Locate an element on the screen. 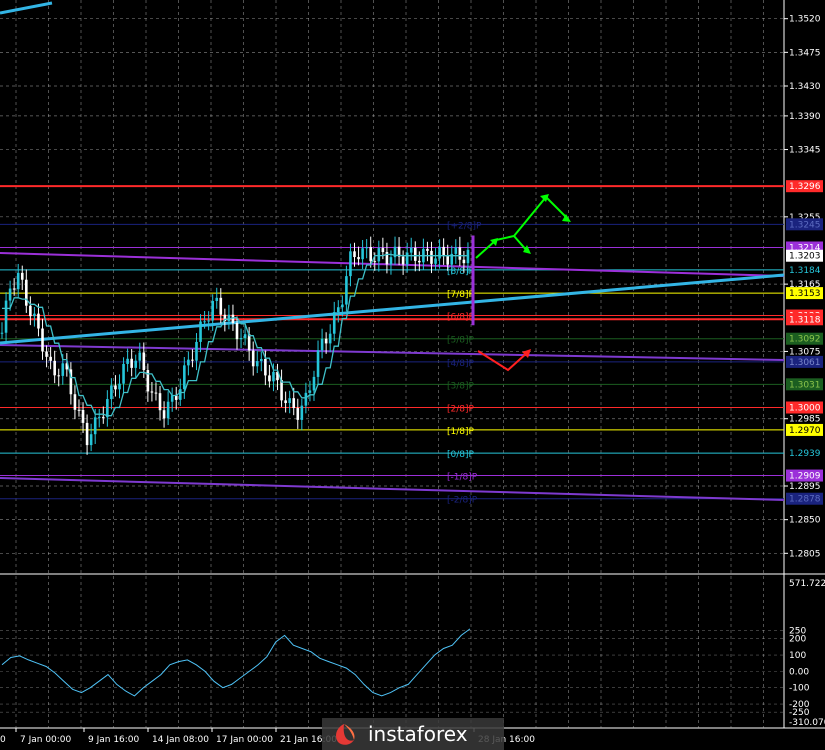 The height and width of the screenshot is (750, 825). murrey-level-11-tag: 1.2878 is located at coordinates (805, 500).